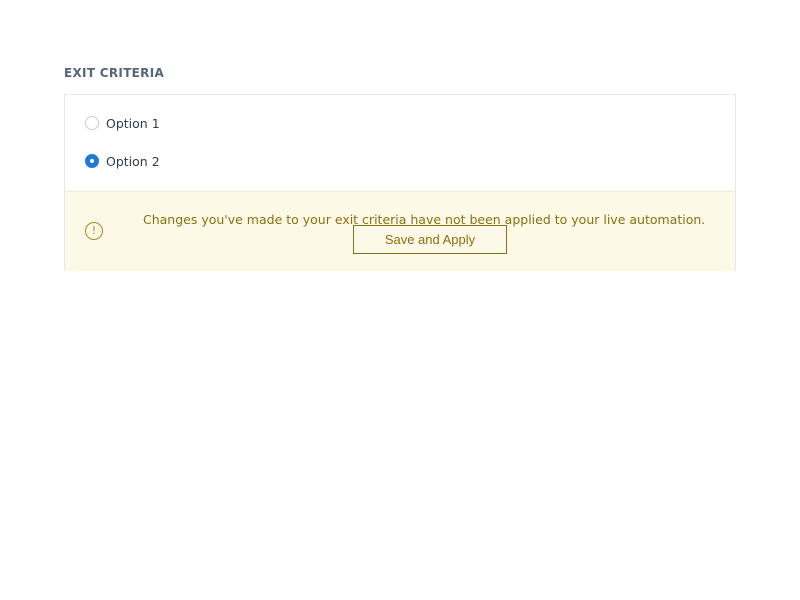 The height and width of the screenshot is (600, 800). I want to click on radio-option-2: Option 2, so click(122, 161).